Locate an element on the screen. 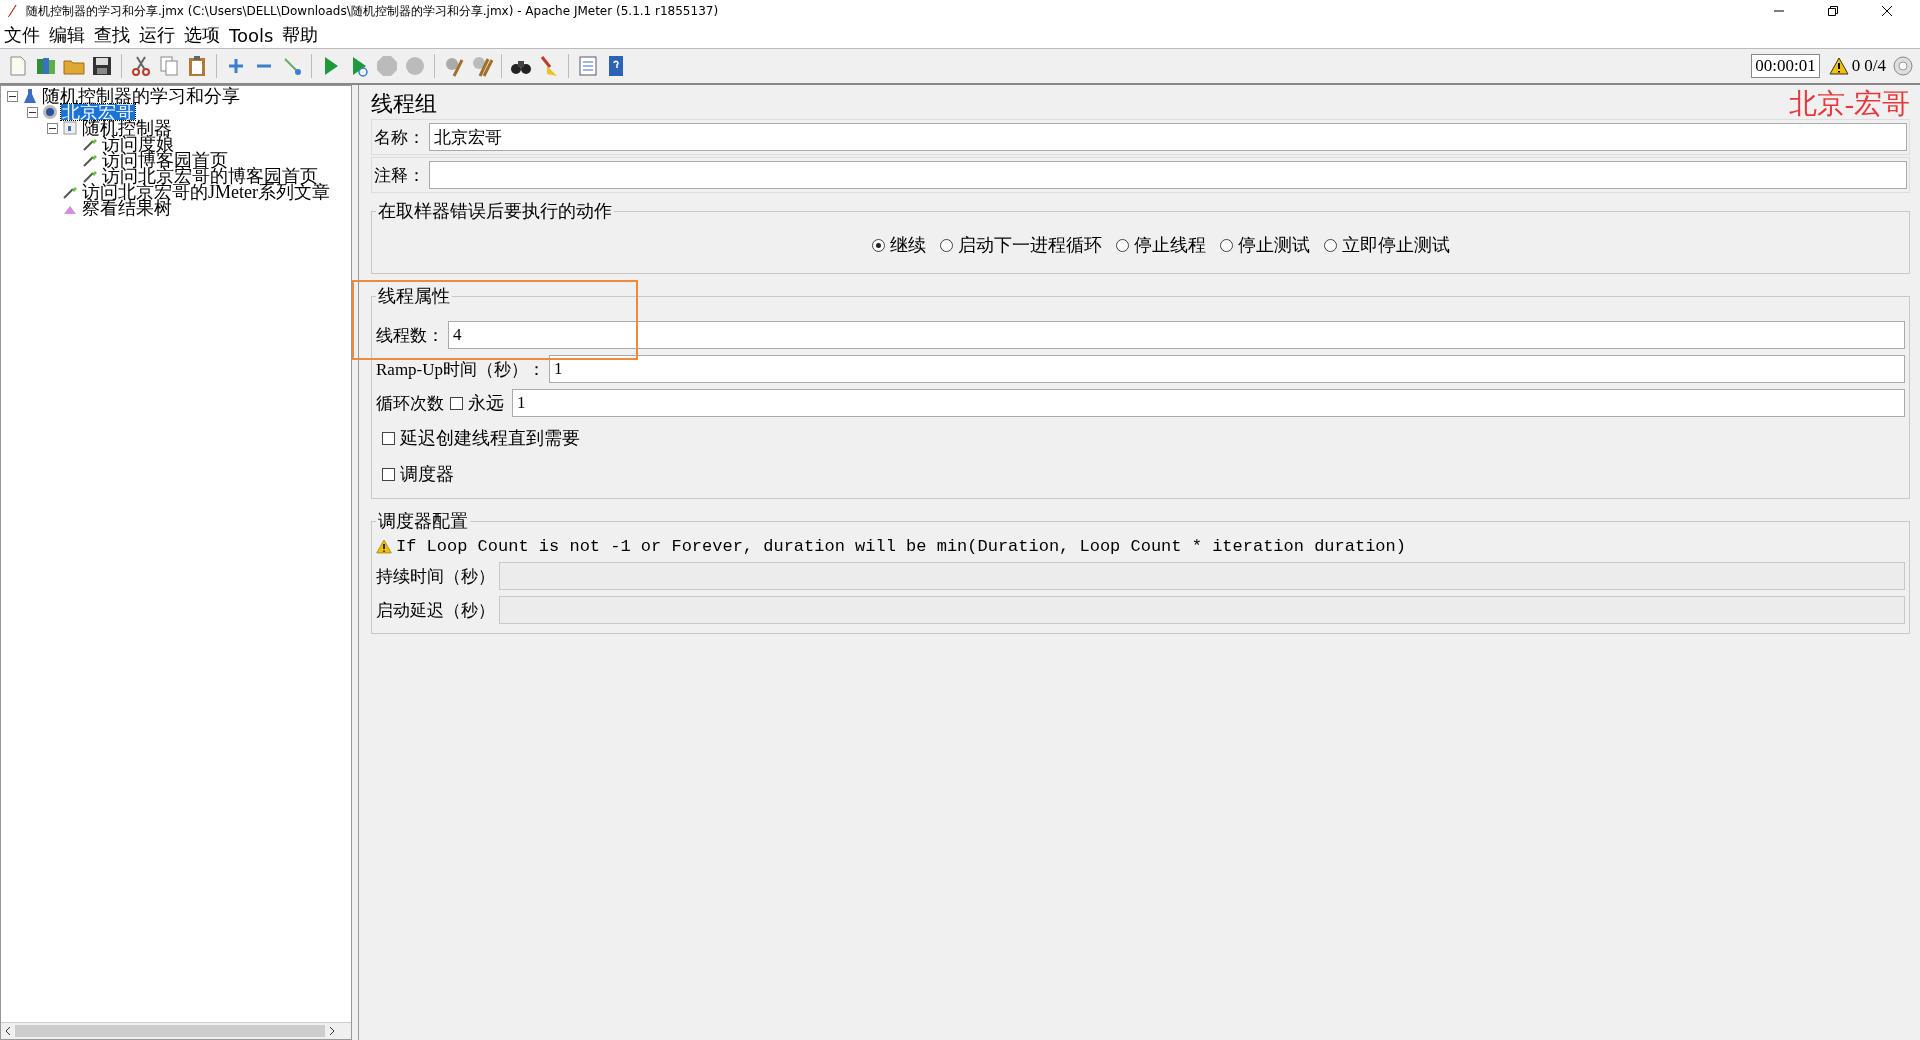 Image resolution: width=1920 pixels, height=1040 pixels. menu-item: 帮助 is located at coordinates (300, 35).